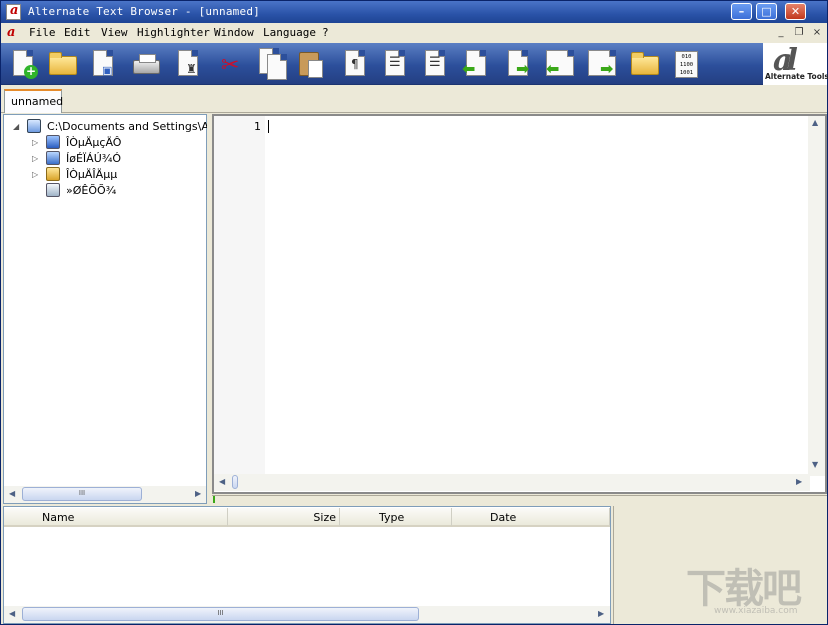  Describe the element at coordinates (307, 565) in the screenshot. I see `file-list: Name Size Type Date ◀ III ▶` at that location.